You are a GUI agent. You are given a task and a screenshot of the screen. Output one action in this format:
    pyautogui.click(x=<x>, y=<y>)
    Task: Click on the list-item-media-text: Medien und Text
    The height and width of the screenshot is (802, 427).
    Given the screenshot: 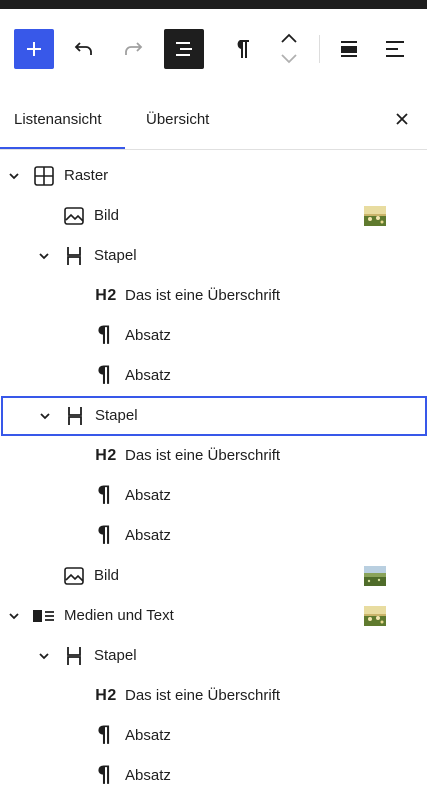 What is the action you would take?
    pyautogui.click(x=213, y=616)
    